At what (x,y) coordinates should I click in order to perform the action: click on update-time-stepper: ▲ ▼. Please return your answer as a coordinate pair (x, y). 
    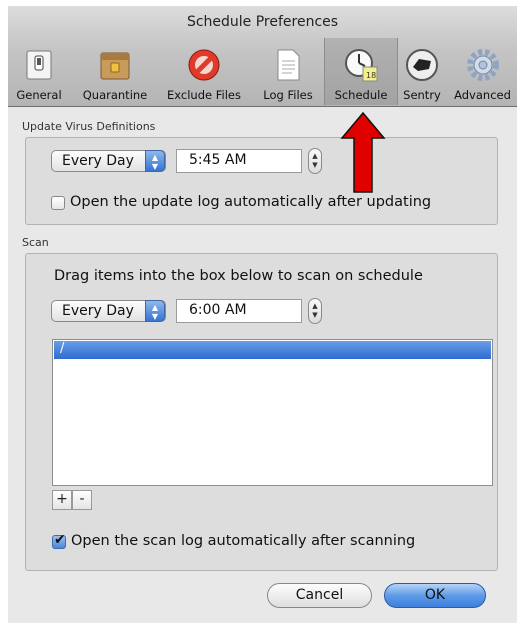
    Looking at the image, I should click on (315, 161).